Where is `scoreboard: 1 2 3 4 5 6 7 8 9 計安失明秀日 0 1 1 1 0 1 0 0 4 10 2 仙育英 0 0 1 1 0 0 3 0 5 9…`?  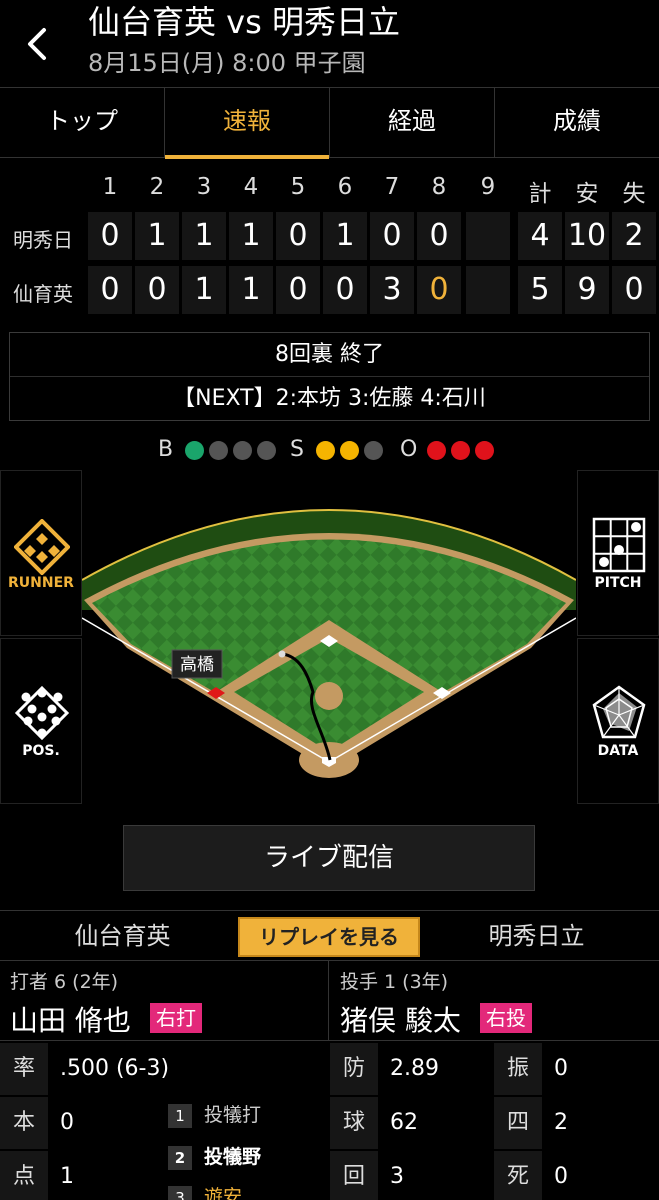 scoreboard: 1 2 3 4 5 6 7 8 9 計安失明秀日 0 1 1 1 0 1 0 0 4 10 2 仙育英 0 0 1 1 0 0 3 0 5 9… is located at coordinates (329, 242).